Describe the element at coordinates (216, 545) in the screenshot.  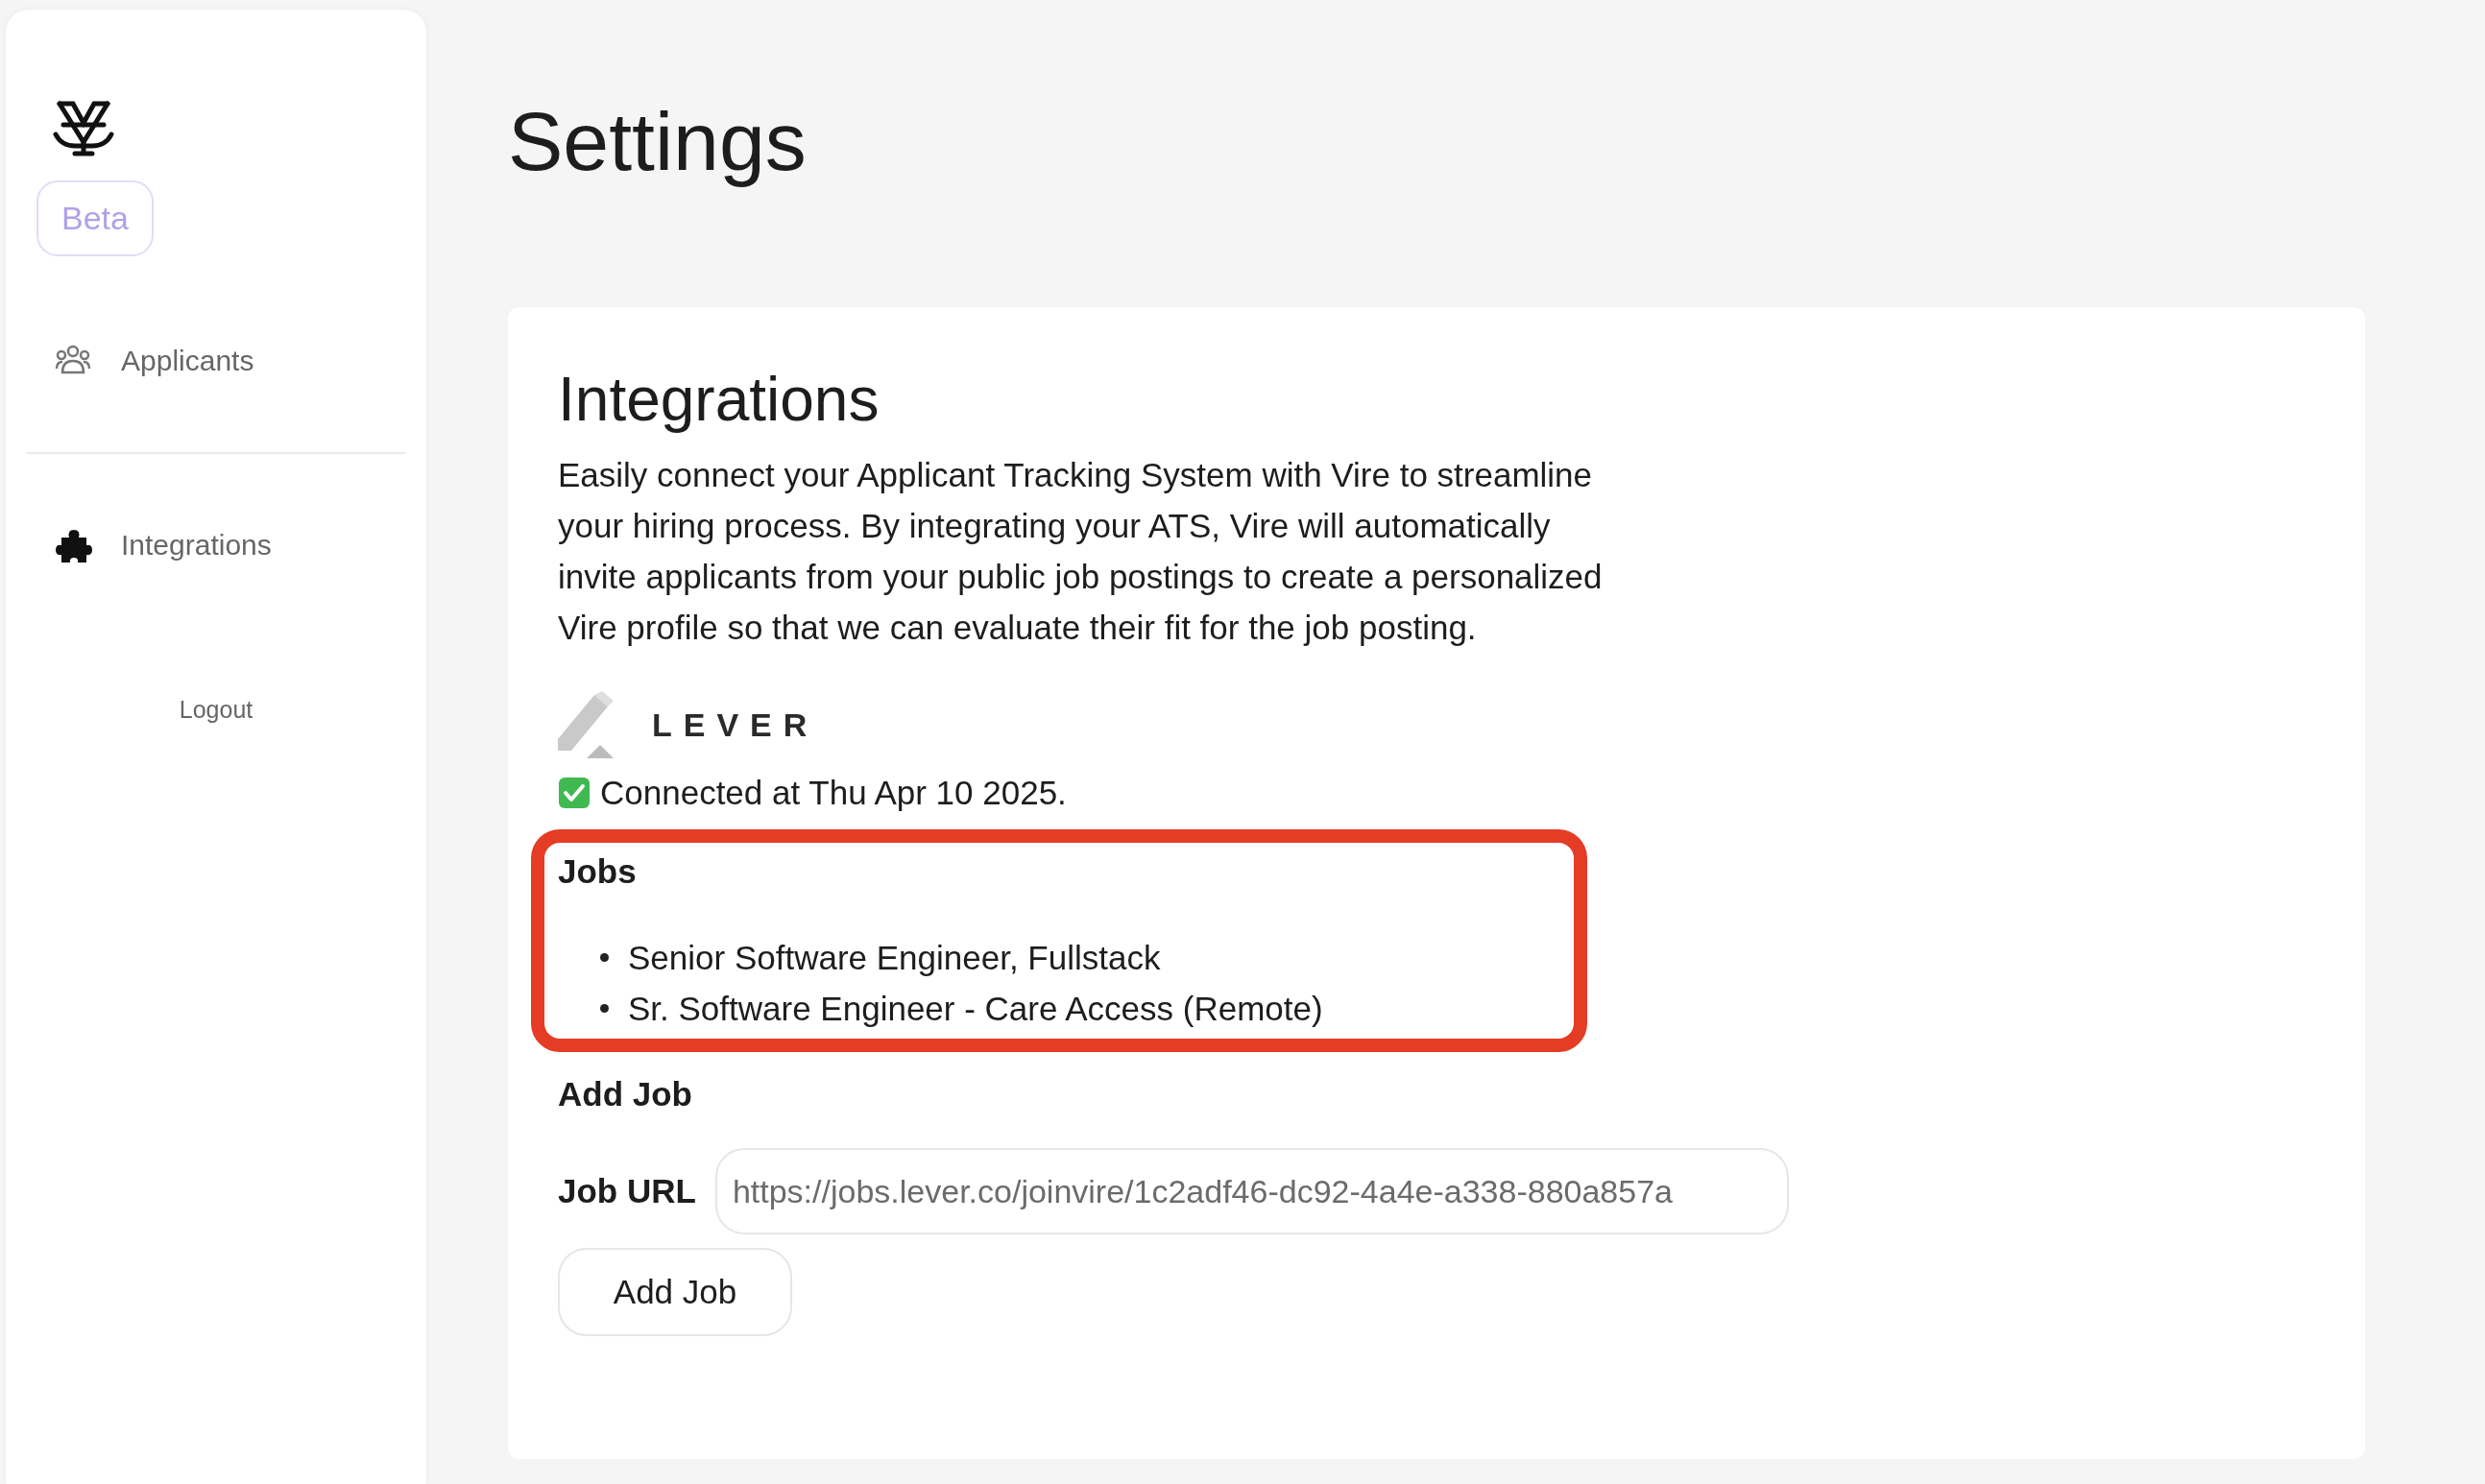
I see `sidebar-item: Integrations` at that location.